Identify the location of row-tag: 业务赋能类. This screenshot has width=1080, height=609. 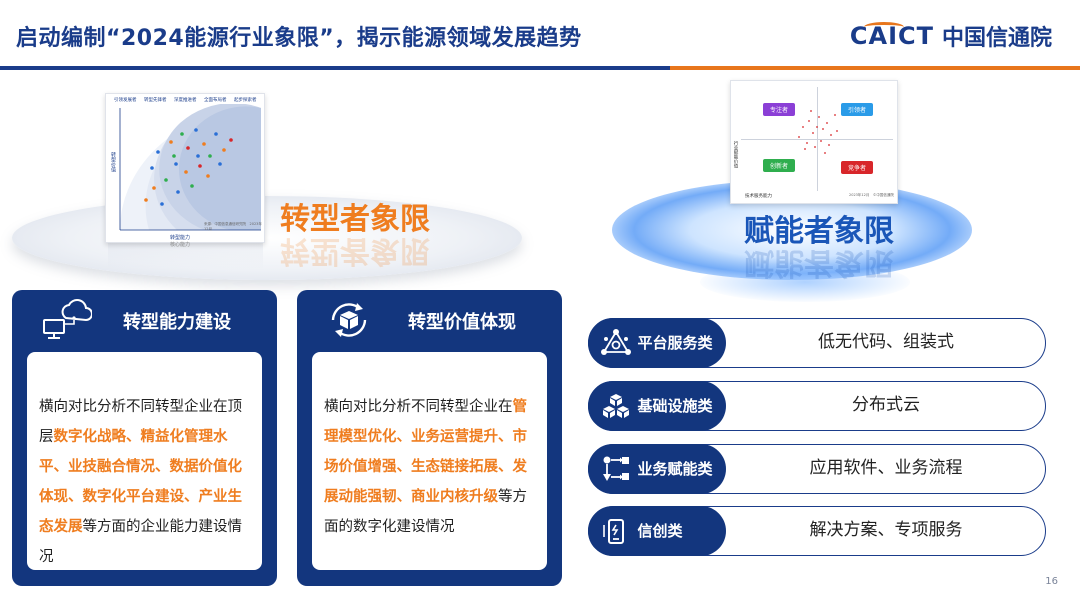
(656, 468).